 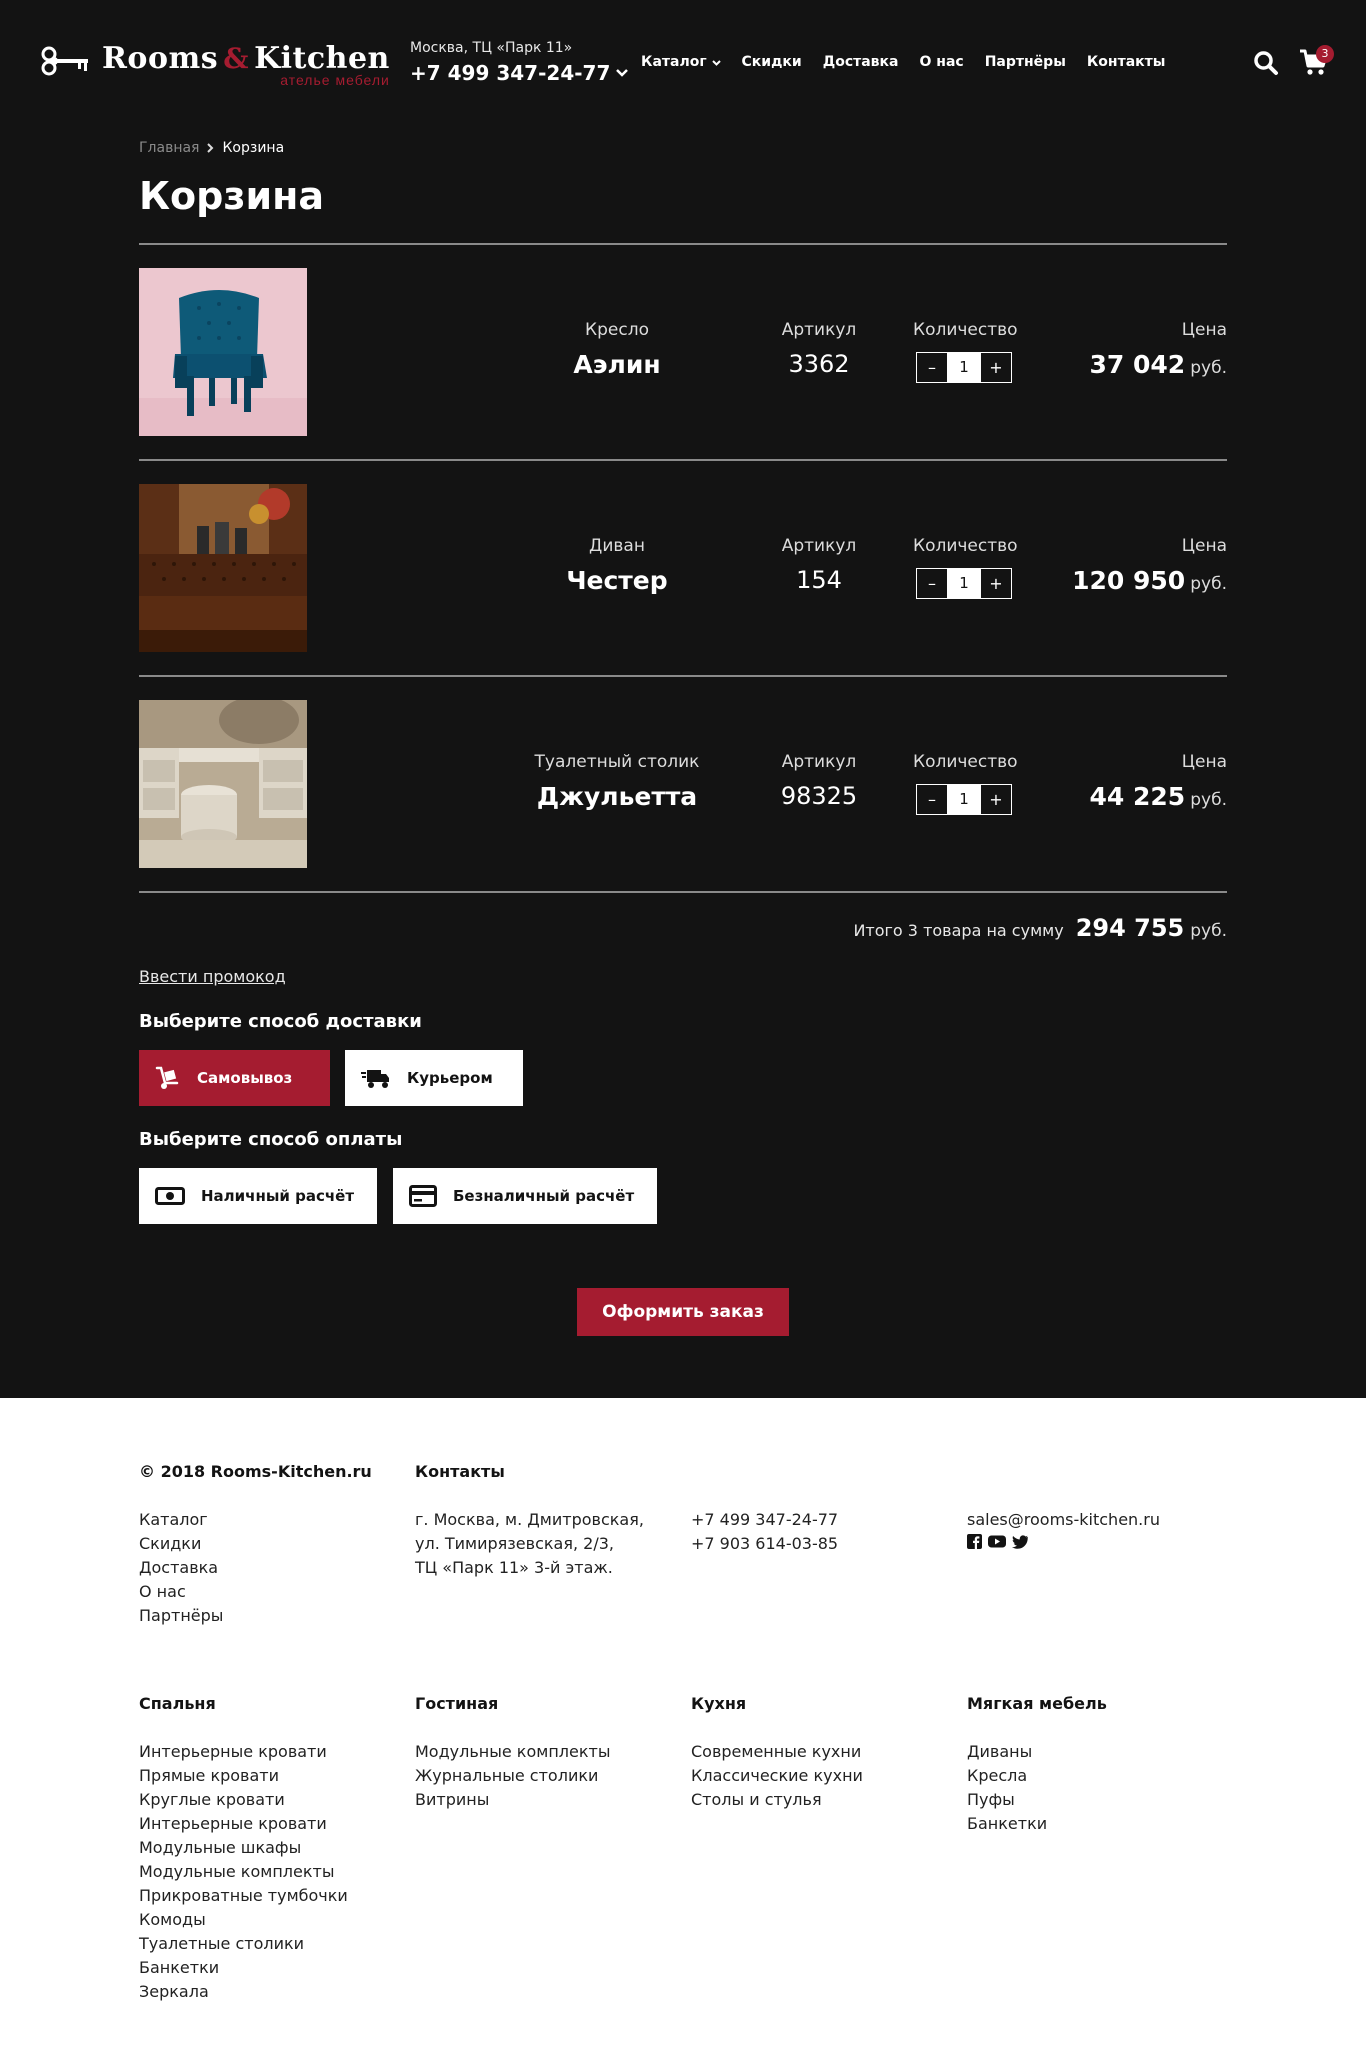 What do you see at coordinates (764, 1544) in the screenshot?
I see `footer-phone: +7 903 614-03-85` at bounding box center [764, 1544].